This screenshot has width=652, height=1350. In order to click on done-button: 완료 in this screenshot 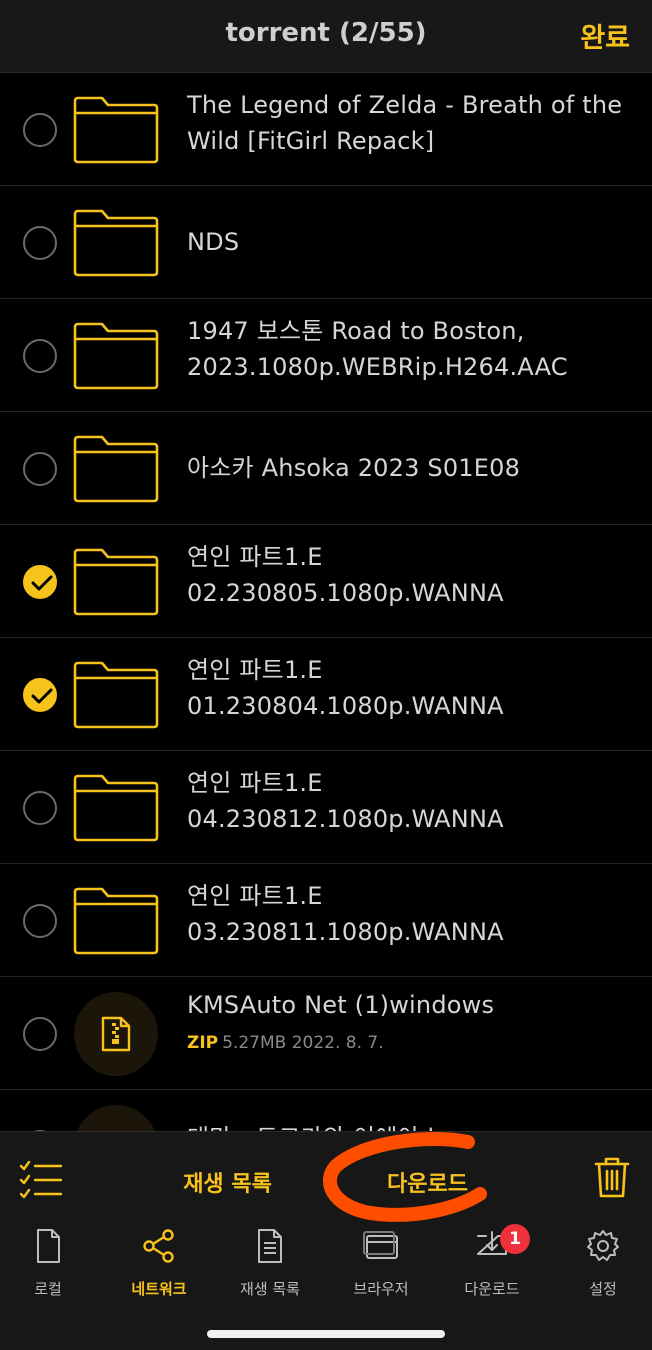, I will do `click(605, 35)`.